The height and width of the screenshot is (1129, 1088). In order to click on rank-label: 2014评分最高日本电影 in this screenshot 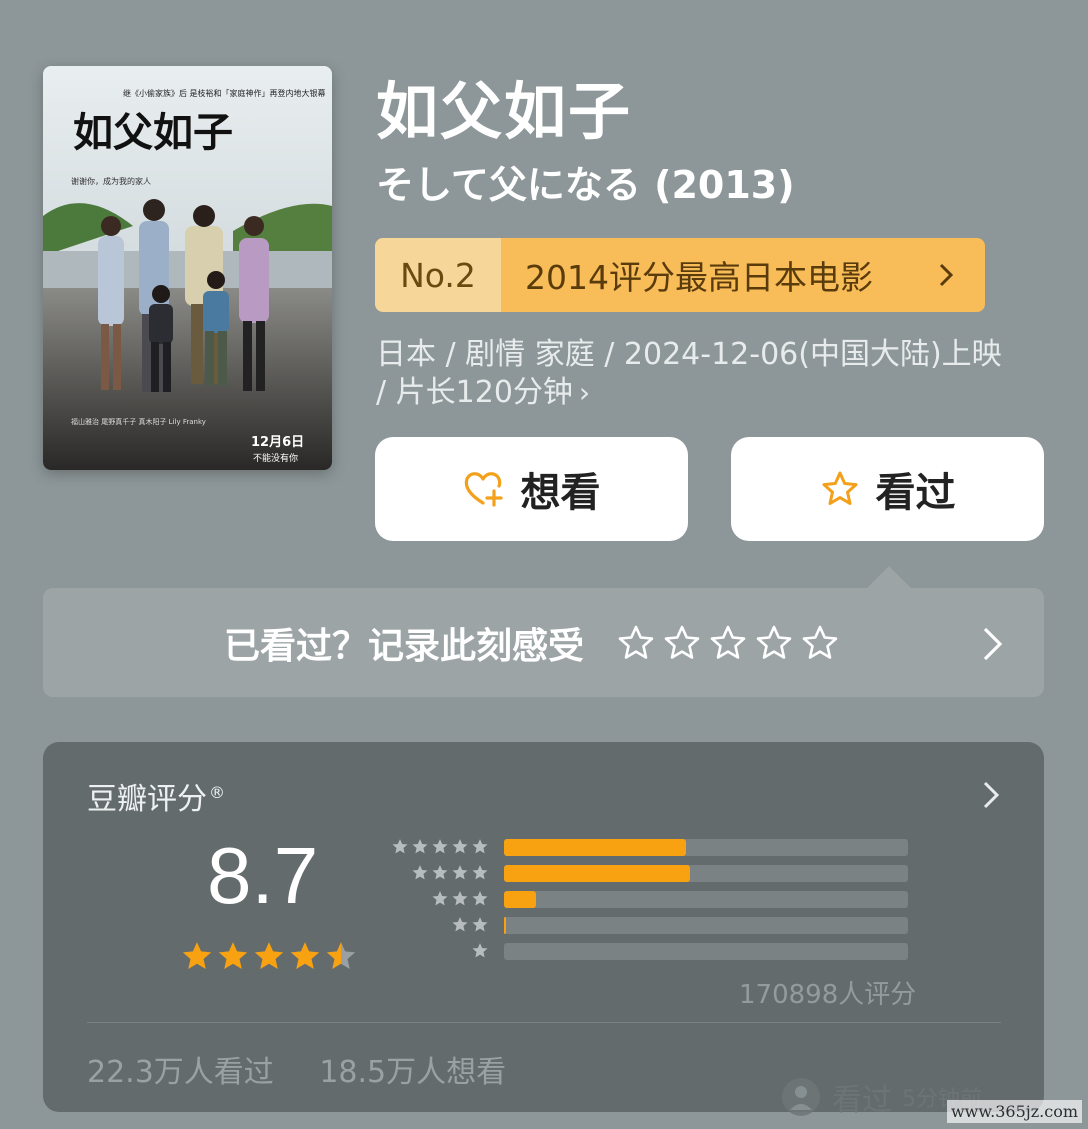, I will do `click(699, 277)`.